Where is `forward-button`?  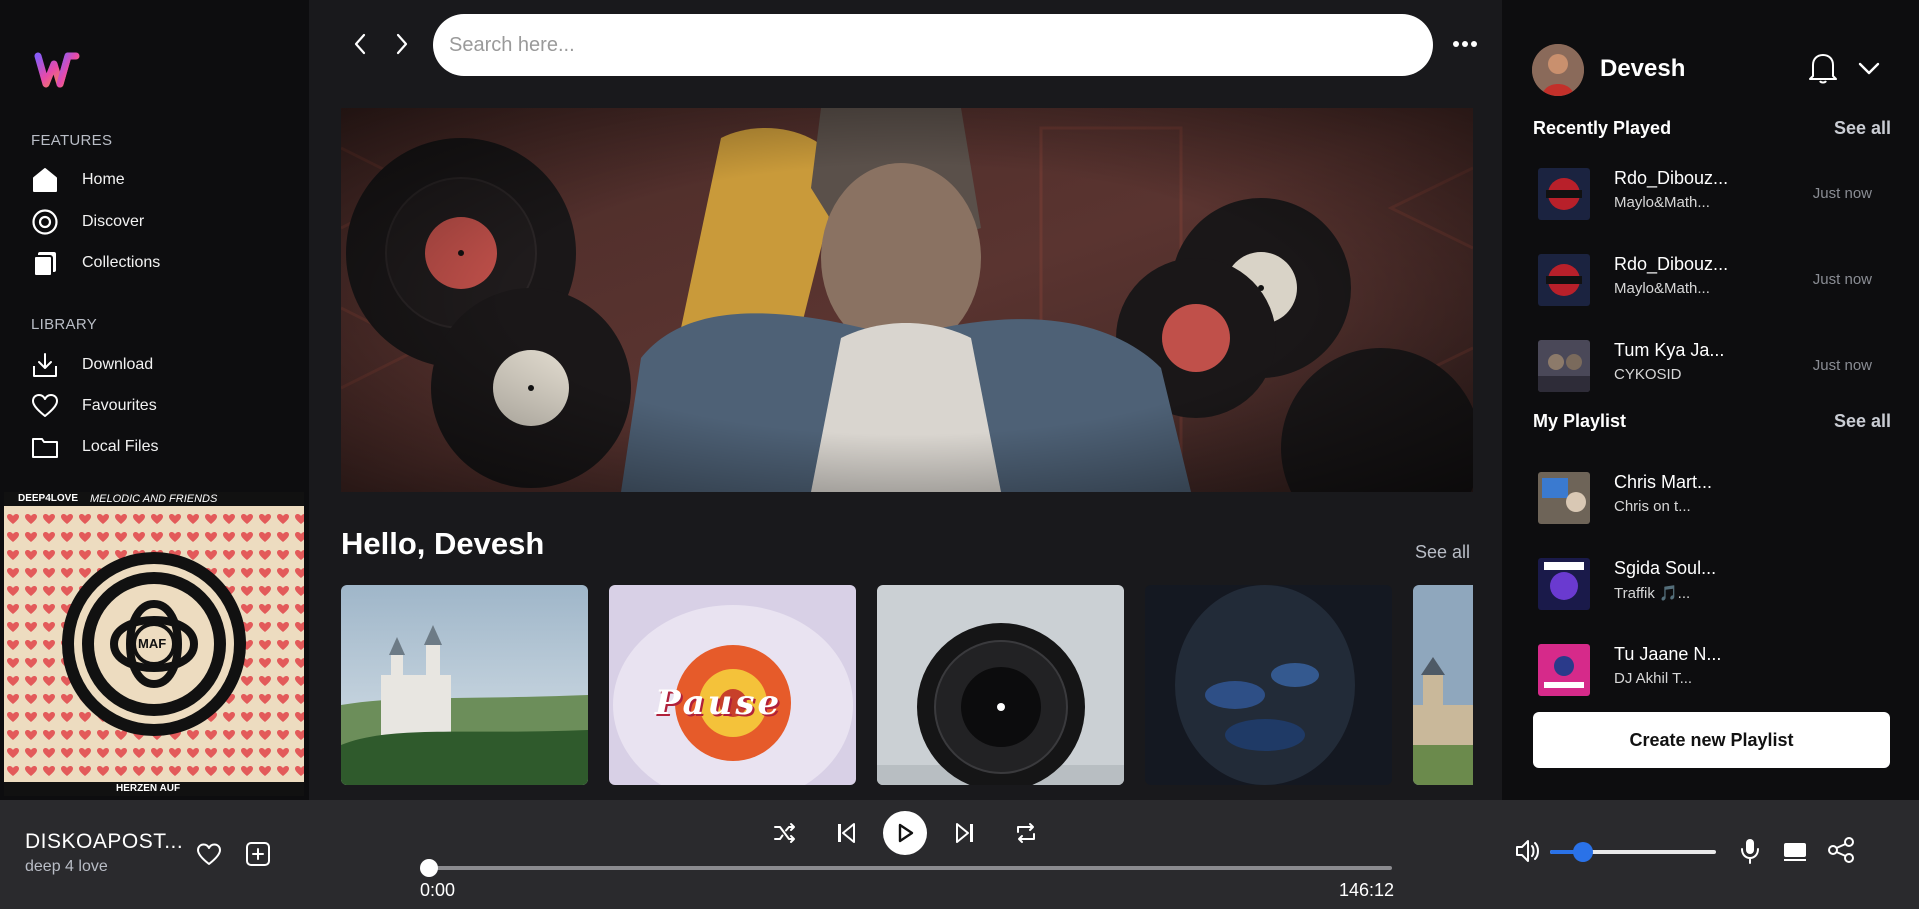
forward-button is located at coordinates (402, 44).